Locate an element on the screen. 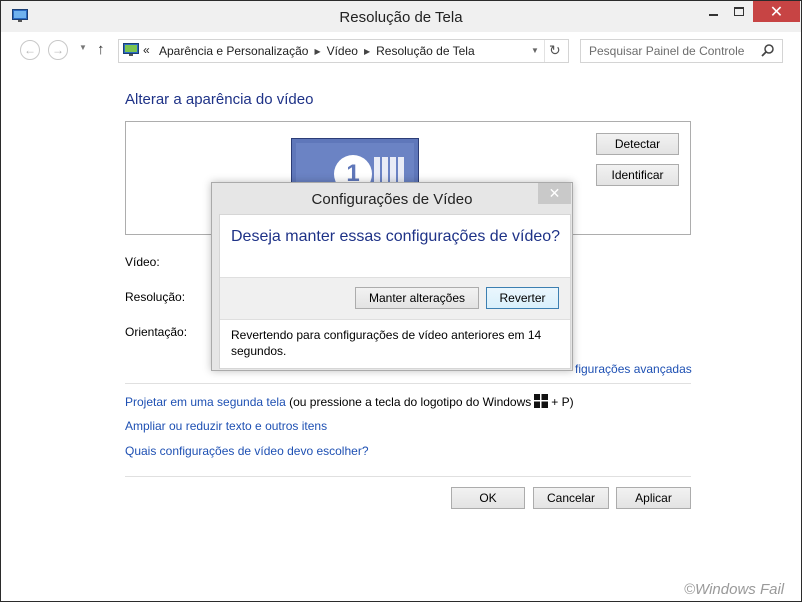 The height and width of the screenshot is (602, 802). maximize-button is located at coordinates (739, 11).